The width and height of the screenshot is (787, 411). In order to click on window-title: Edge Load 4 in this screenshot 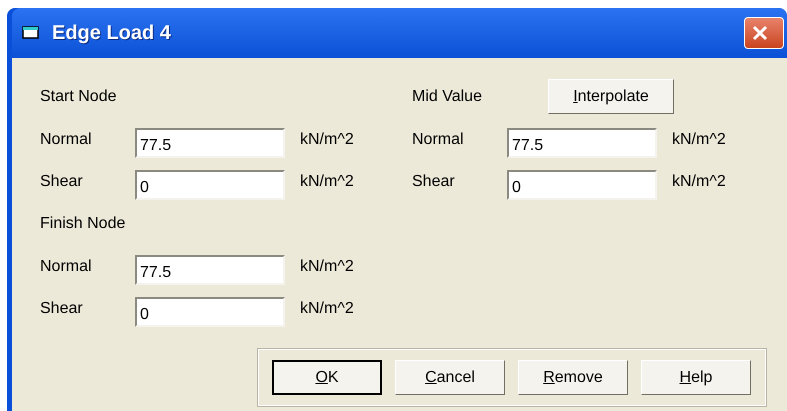, I will do `click(111, 33)`.